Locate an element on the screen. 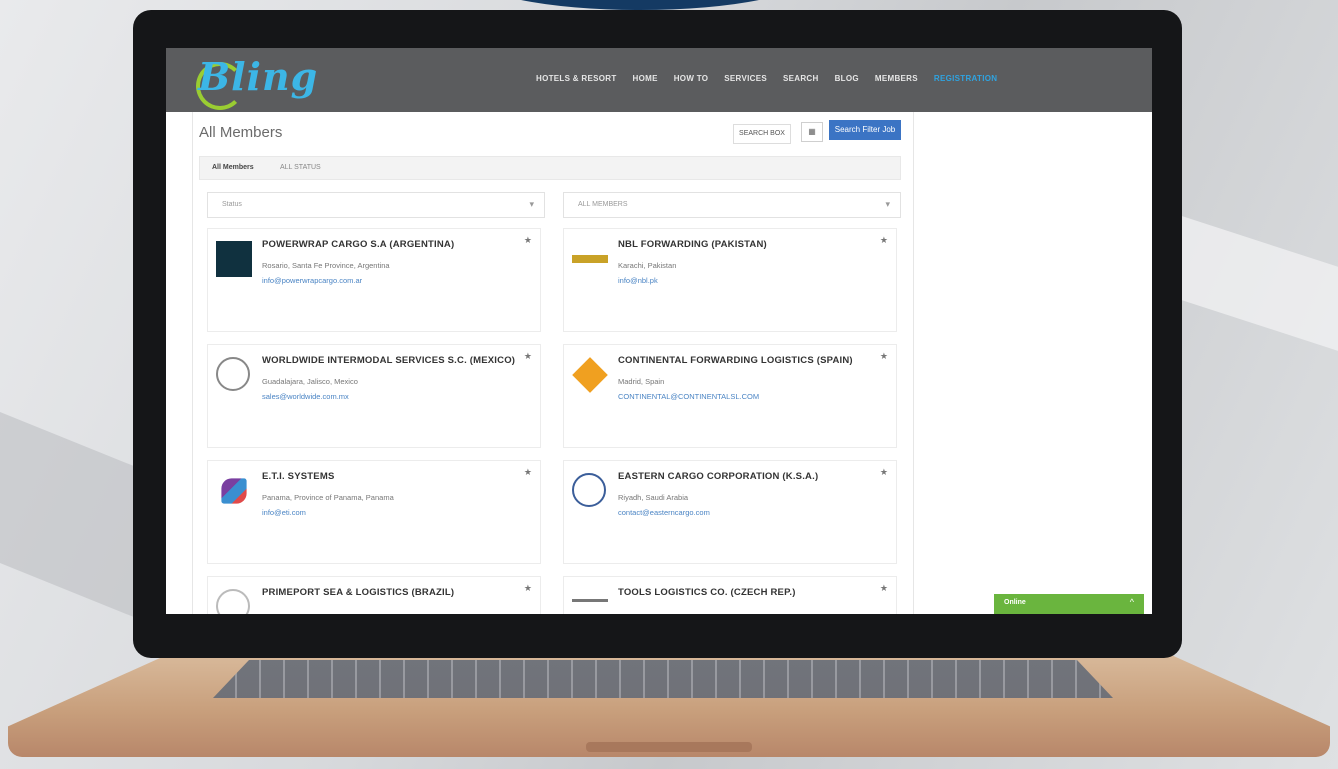  member-location: Riyadh, Saudi Arabia is located at coordinates (653, 497).